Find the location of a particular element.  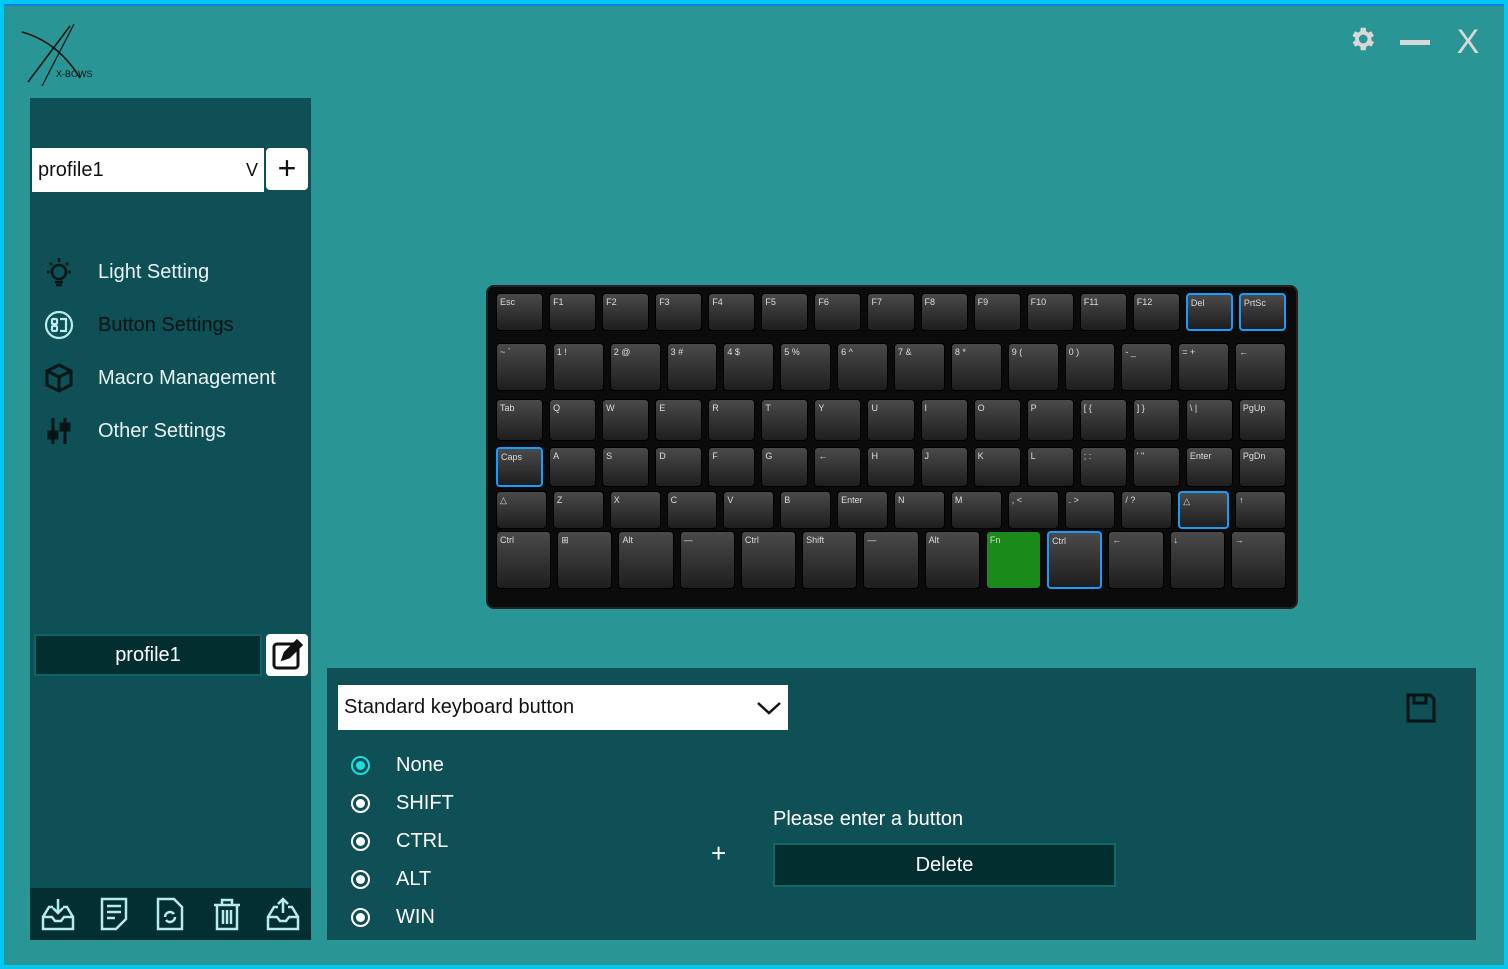

key: M is located at coordinates (976, 510).